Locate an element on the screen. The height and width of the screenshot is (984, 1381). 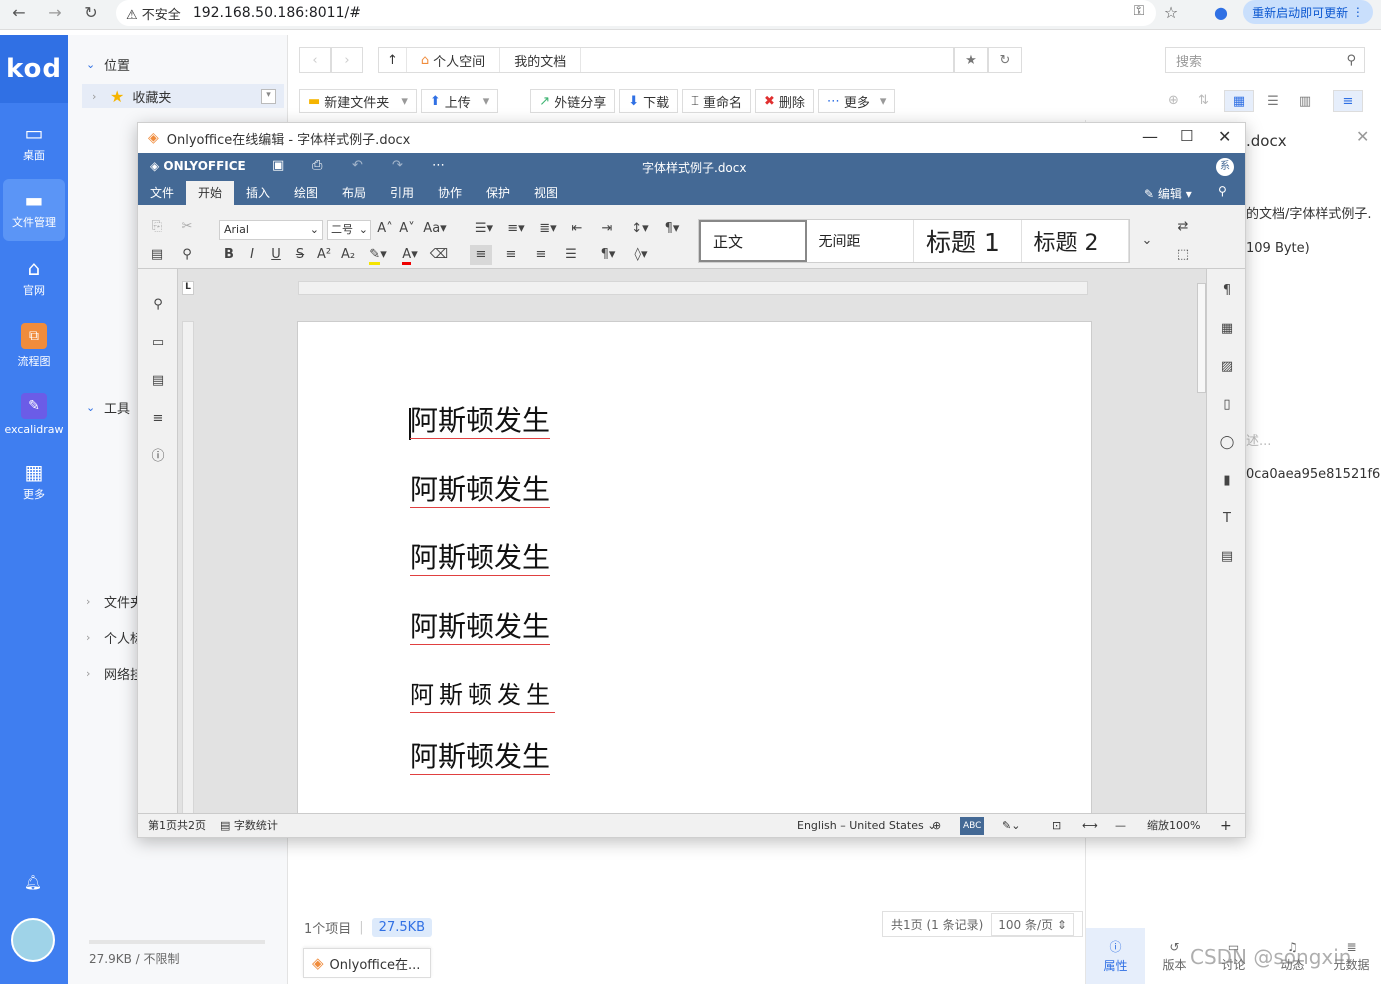
back-button: ‹ is located at coordinates (315, 60).